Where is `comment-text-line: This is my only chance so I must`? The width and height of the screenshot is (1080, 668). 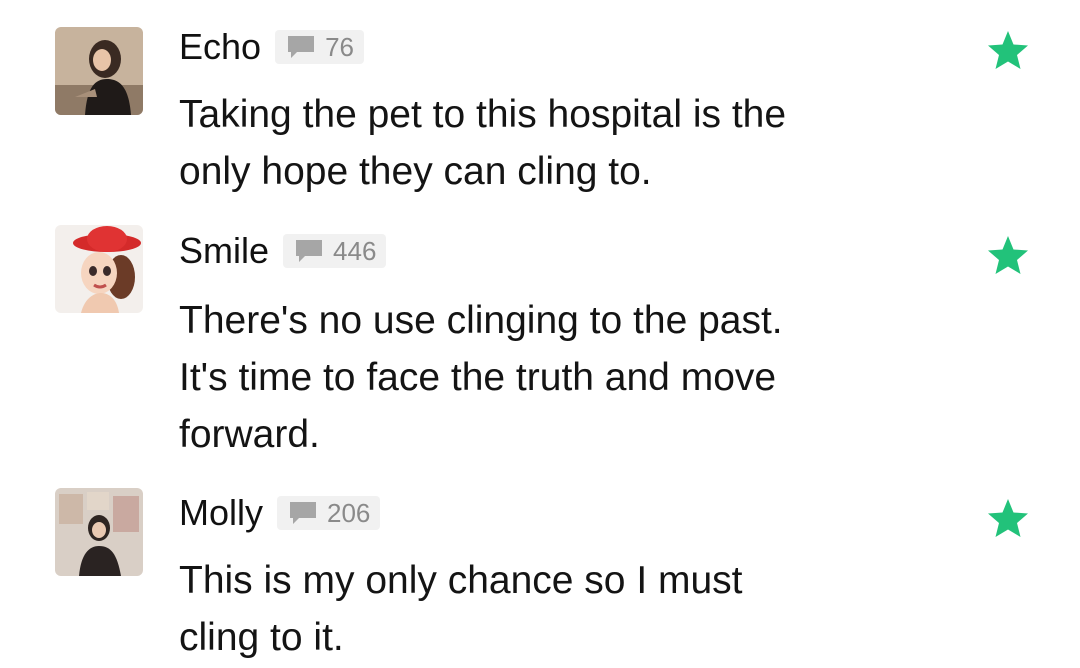 comment-text-line: This is my only chance so I must is located at coordinates (461, 580).